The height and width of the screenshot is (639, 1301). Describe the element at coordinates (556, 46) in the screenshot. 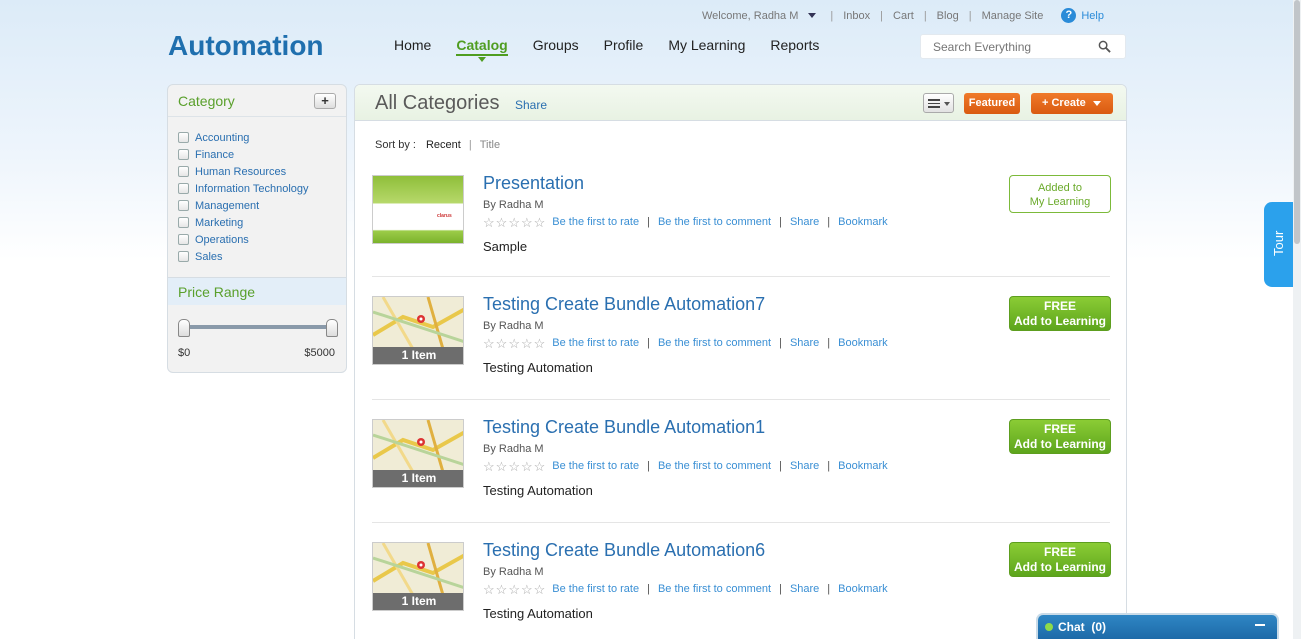

I see `nav-groups: Groups` at that location.